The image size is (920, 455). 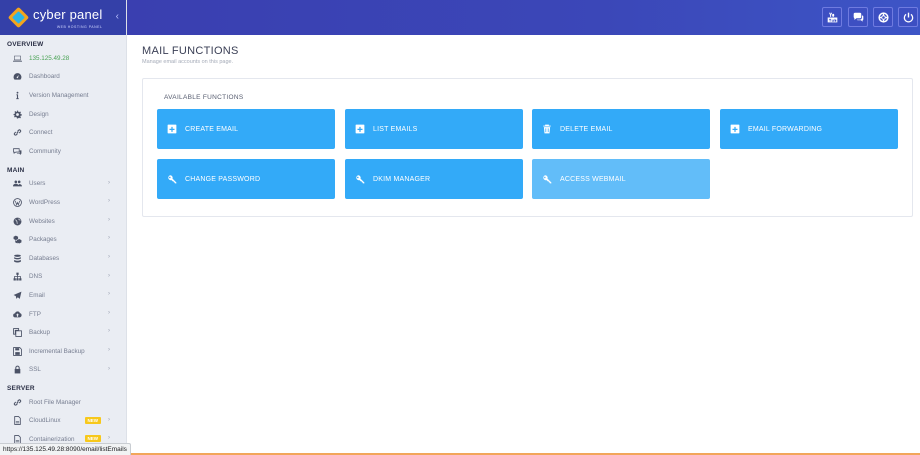 I want to click on save-icon, so click(x=17, y=351).